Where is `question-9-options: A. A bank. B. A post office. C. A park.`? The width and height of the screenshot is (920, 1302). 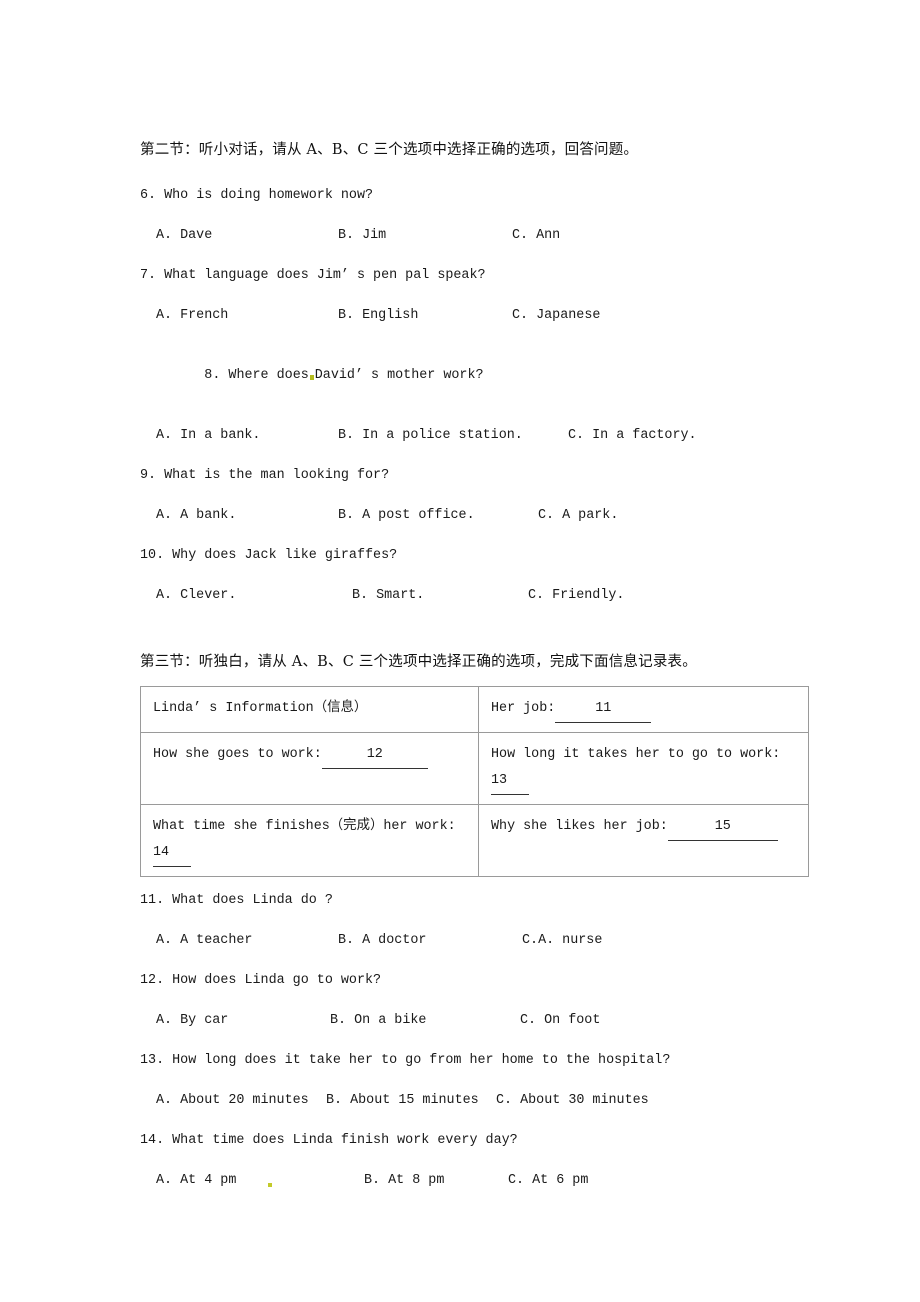
question-9-options: A. A bank. B. A post office. C. A park. is located at coordinates (460, 516).